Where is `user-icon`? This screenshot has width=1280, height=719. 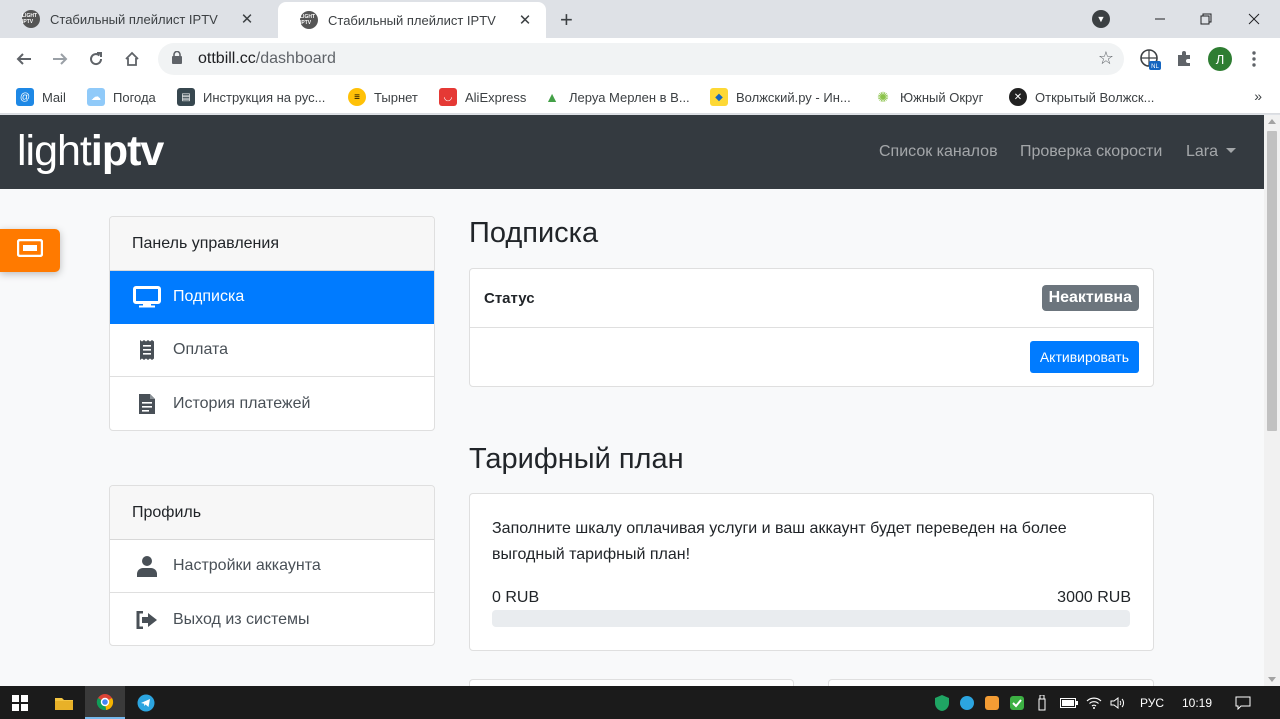
user-icon is located at coordinates (147, 566).